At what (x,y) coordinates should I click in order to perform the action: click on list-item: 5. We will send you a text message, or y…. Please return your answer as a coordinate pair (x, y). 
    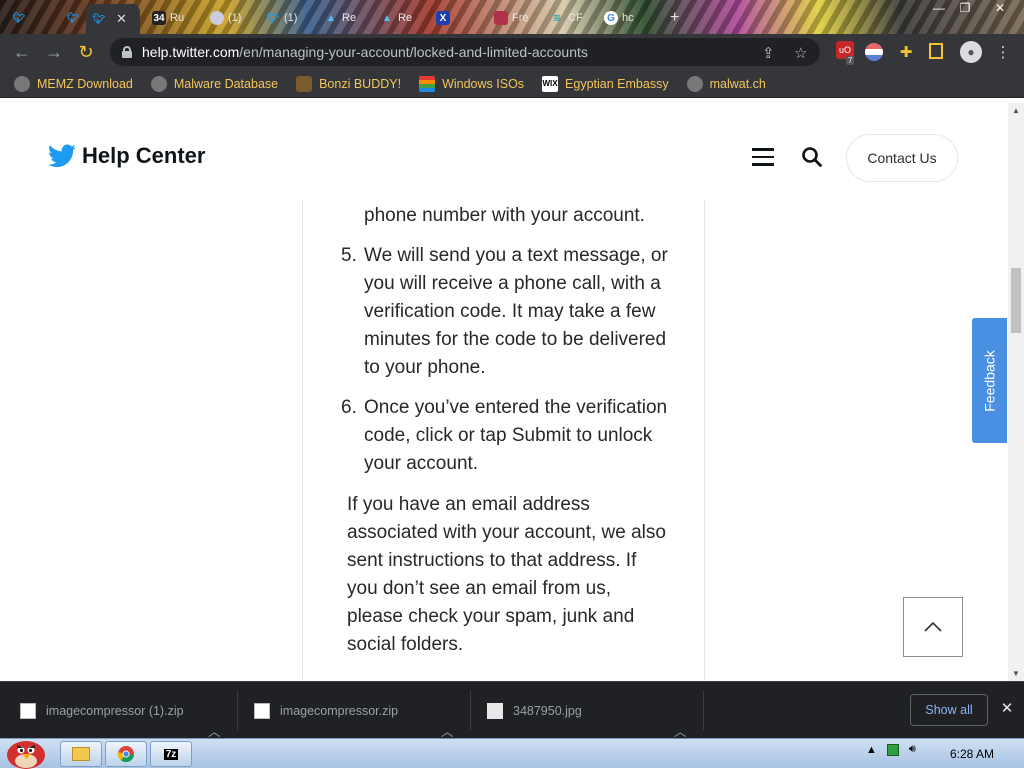
    Looking at the image, I should click on (511, 312).